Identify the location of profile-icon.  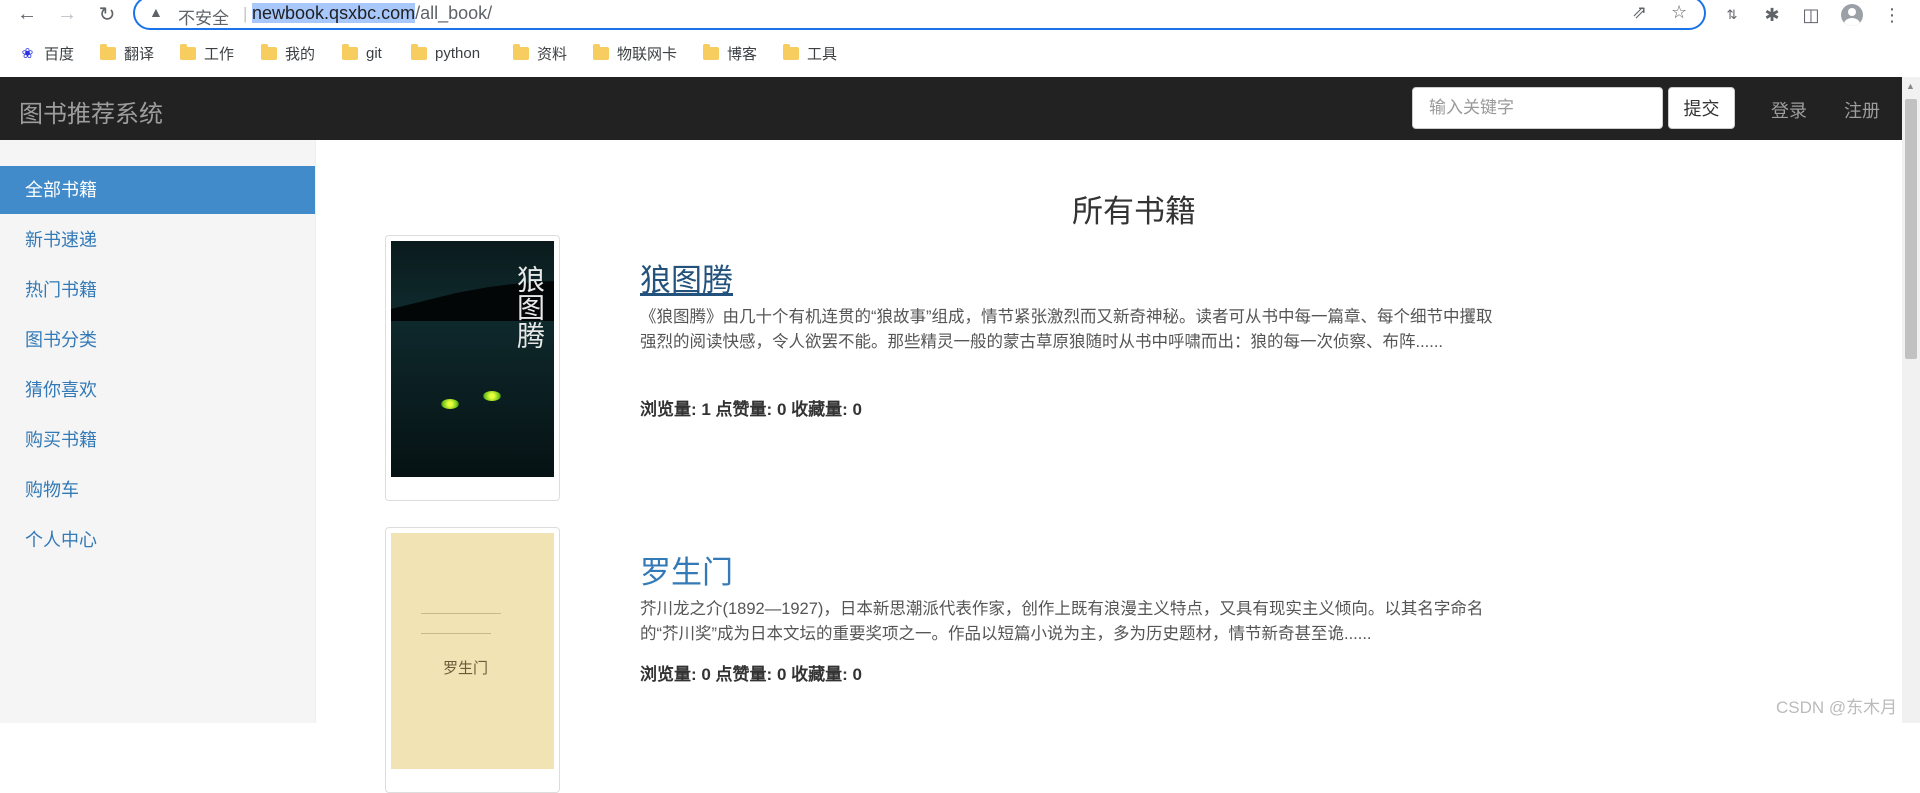
(1852, 15).